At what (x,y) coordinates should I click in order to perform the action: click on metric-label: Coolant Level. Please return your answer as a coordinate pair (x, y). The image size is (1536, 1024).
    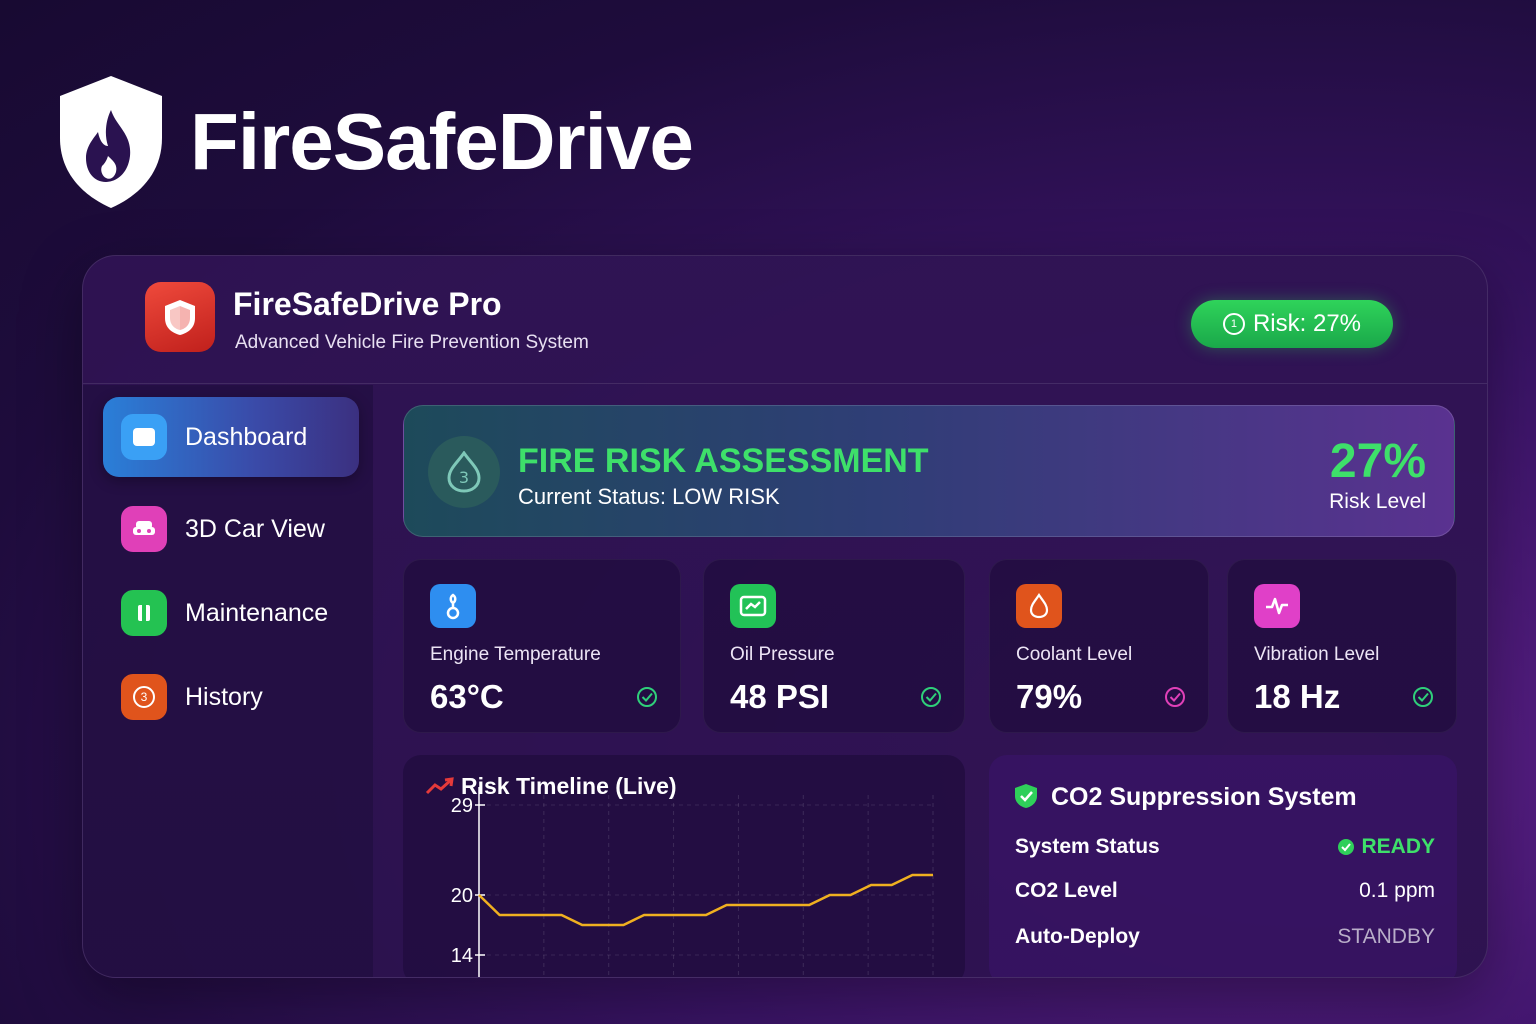
    Looking at the image, I should click on (1074, 654).